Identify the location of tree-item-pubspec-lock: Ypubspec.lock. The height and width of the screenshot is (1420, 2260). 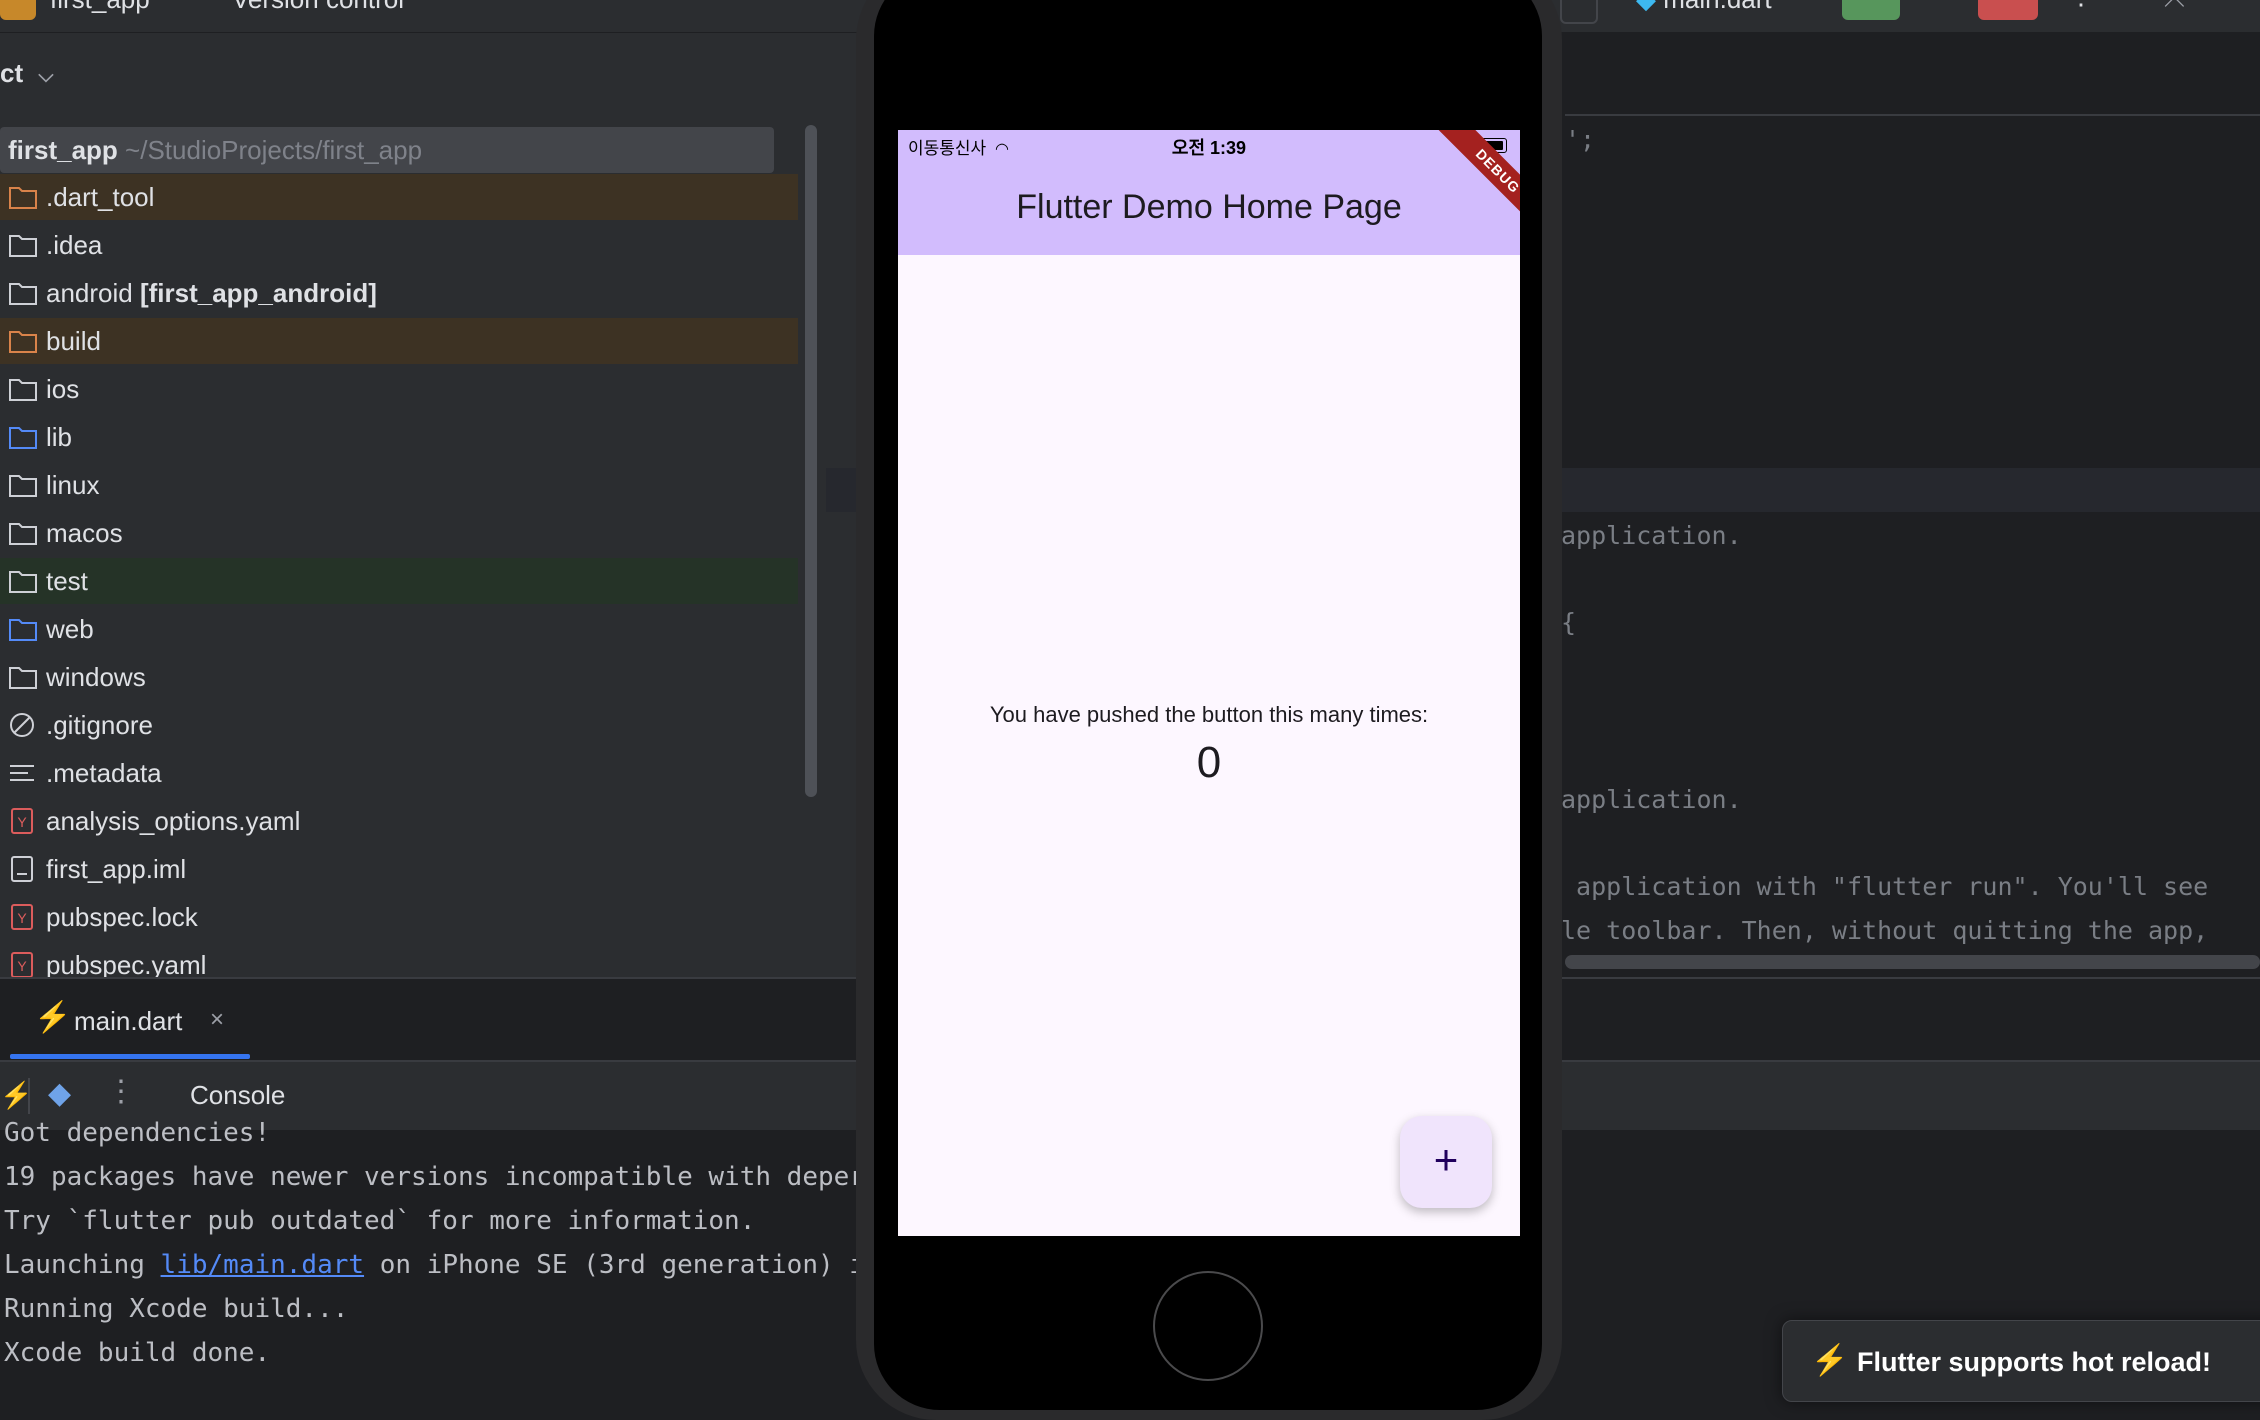
(399, 917).